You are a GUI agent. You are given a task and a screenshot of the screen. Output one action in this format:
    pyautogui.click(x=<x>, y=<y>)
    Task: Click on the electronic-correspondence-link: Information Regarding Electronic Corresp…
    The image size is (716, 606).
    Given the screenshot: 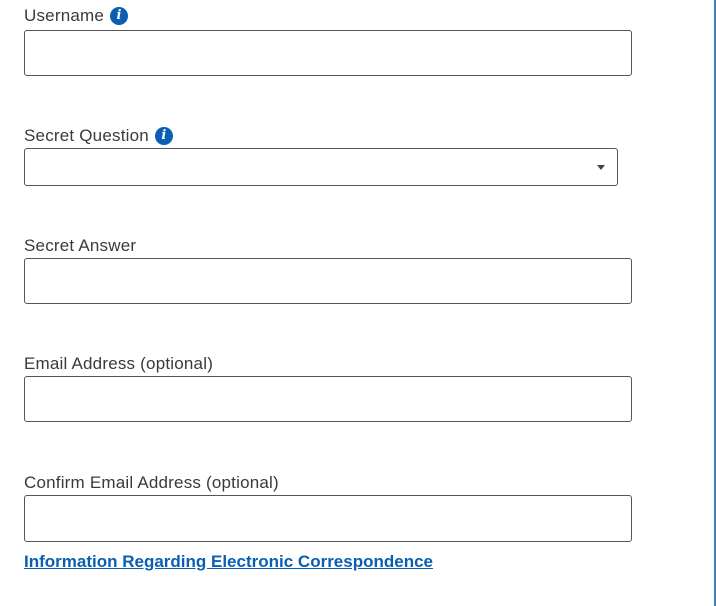 What is the action you would take?
    pyautogui.click(x=228, y=562)
    